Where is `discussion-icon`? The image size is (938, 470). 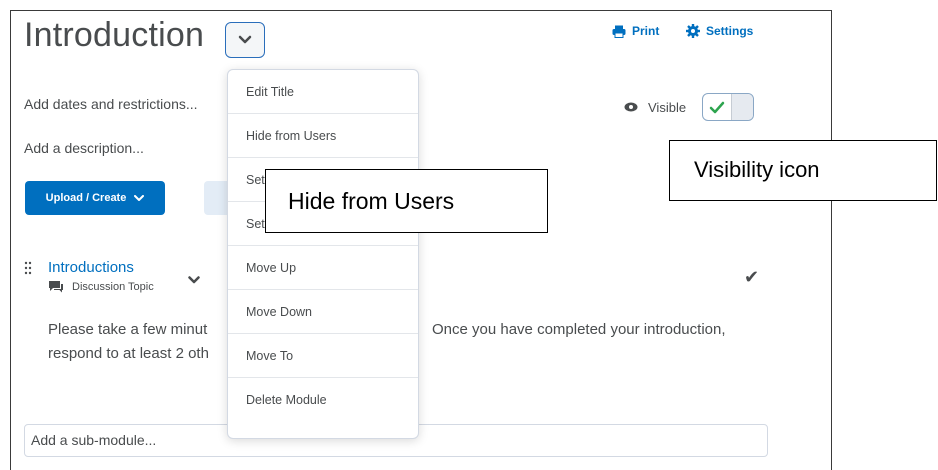
discussion-icon is located at coordinates (56, 287).